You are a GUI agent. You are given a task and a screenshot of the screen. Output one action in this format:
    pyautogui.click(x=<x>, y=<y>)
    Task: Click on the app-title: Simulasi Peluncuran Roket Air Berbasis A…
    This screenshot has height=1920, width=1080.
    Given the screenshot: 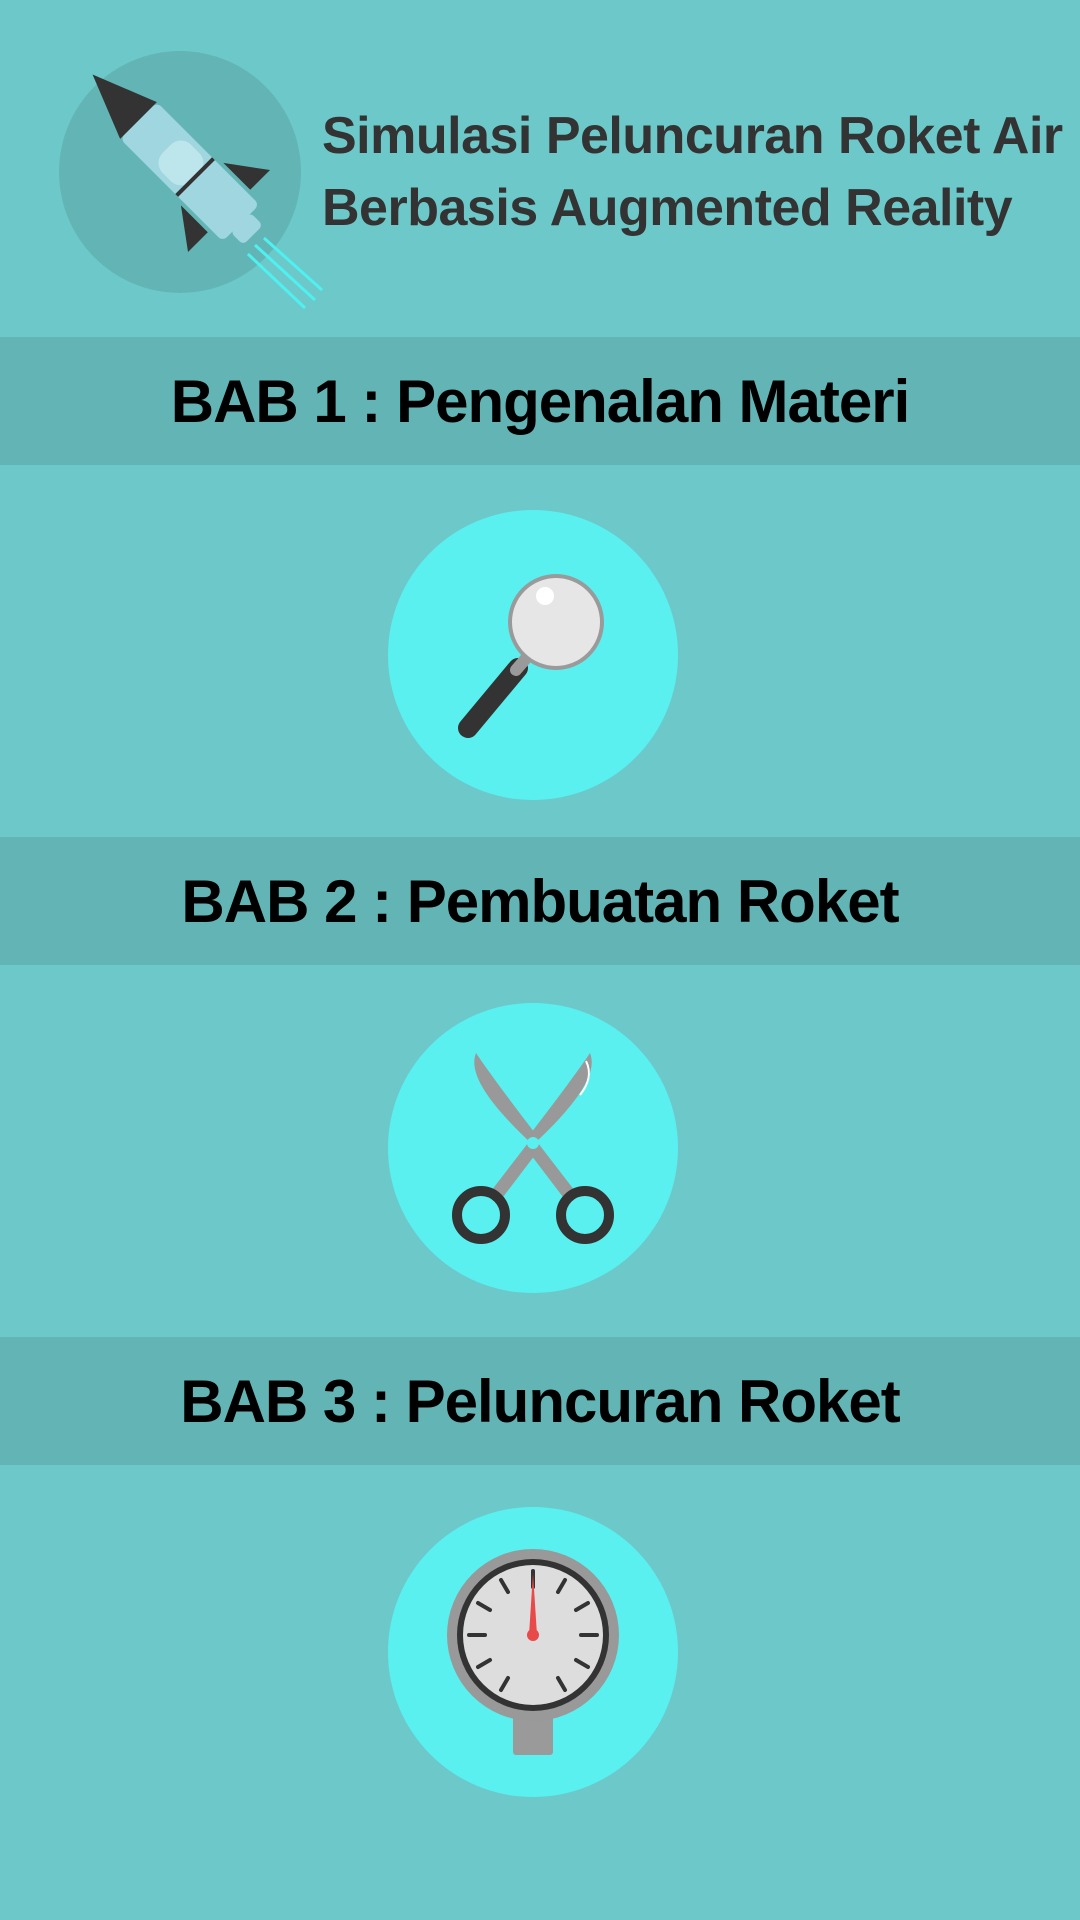 What is the action you would take?
    pyautogui.click(x=692, y=172)
    